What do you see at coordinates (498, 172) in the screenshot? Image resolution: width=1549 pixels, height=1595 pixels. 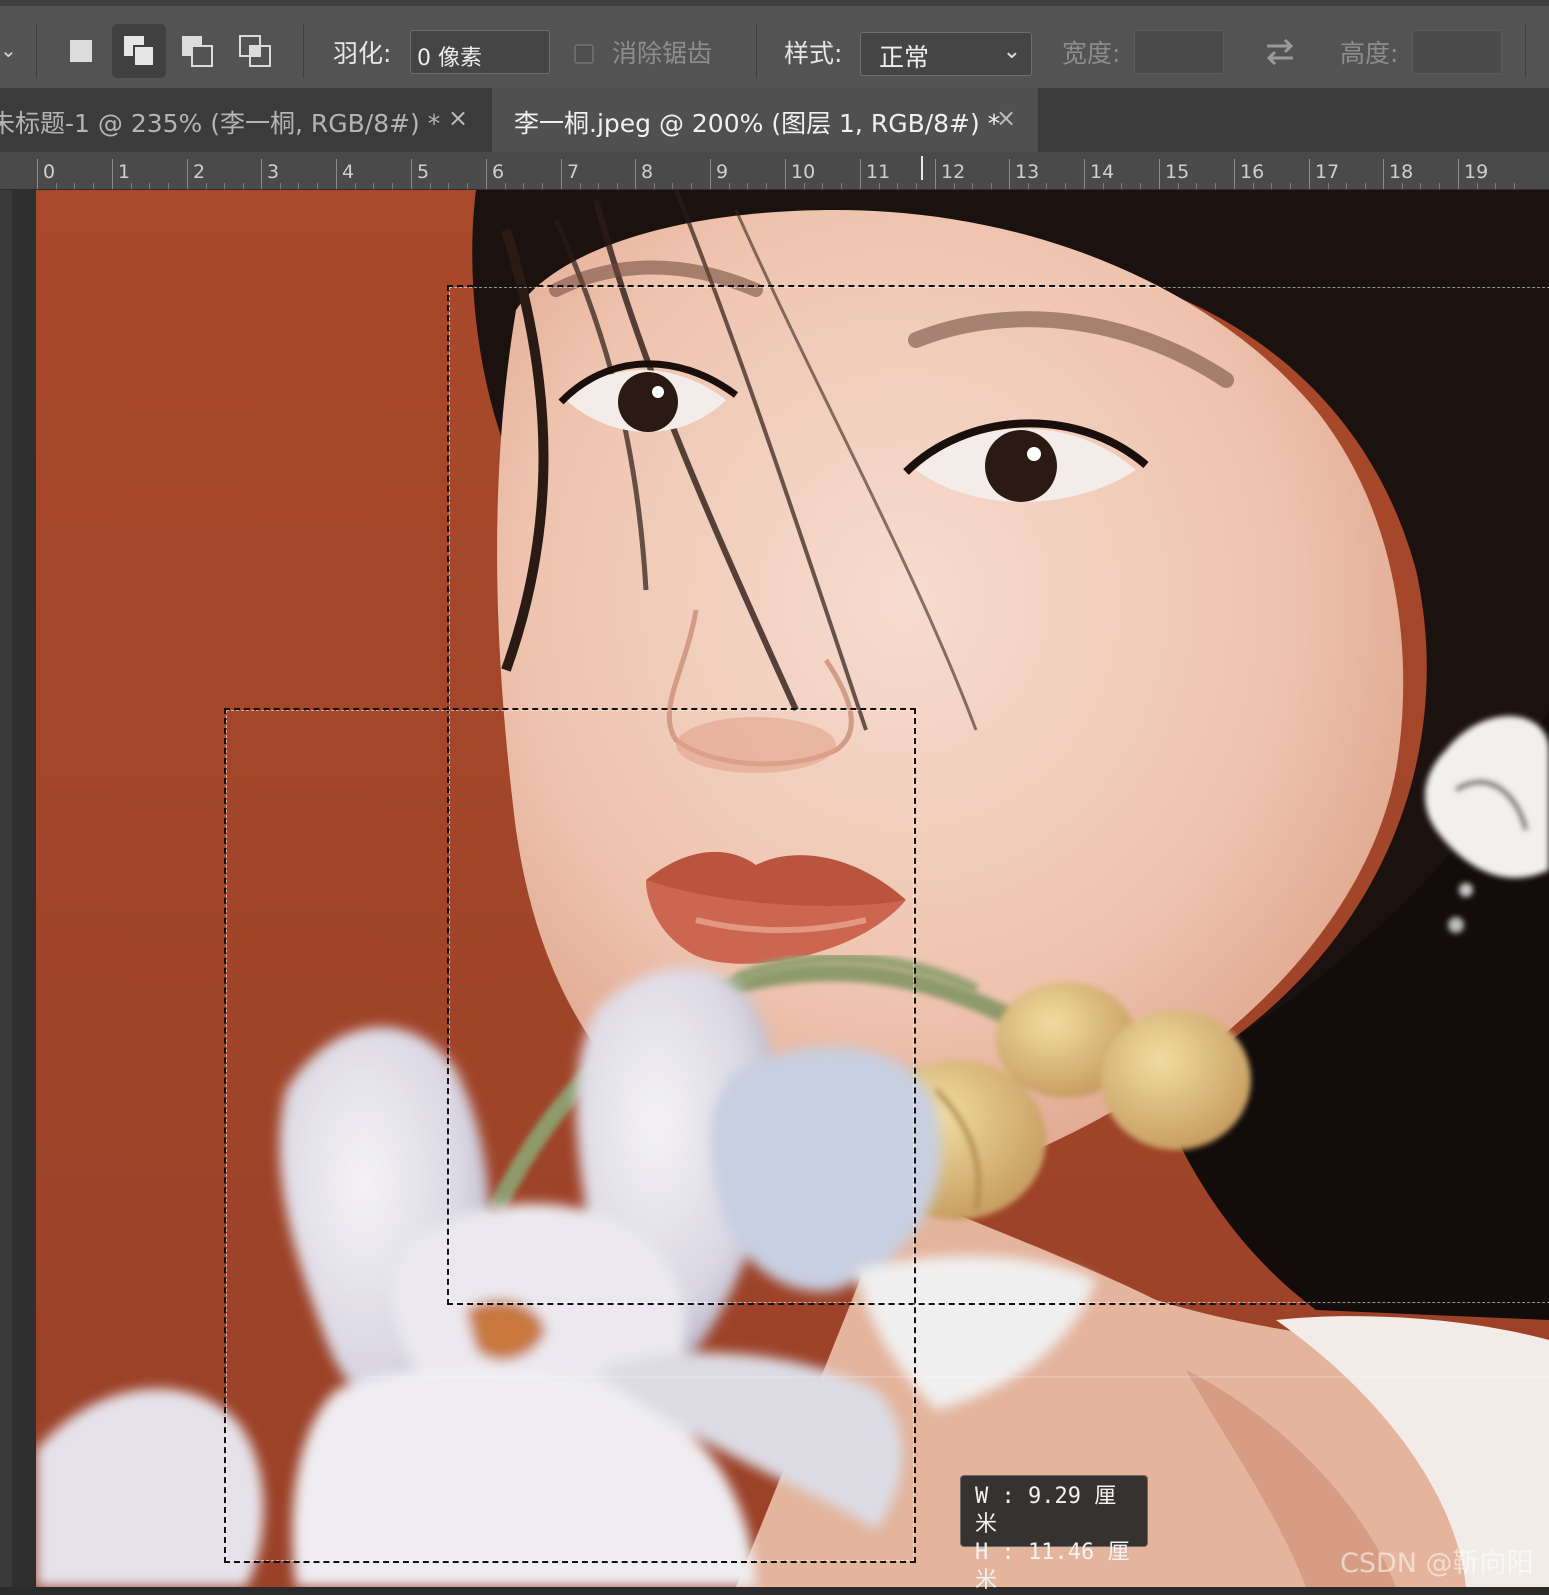 I see `ruler-number: 6` at bounding box center [498, 172].